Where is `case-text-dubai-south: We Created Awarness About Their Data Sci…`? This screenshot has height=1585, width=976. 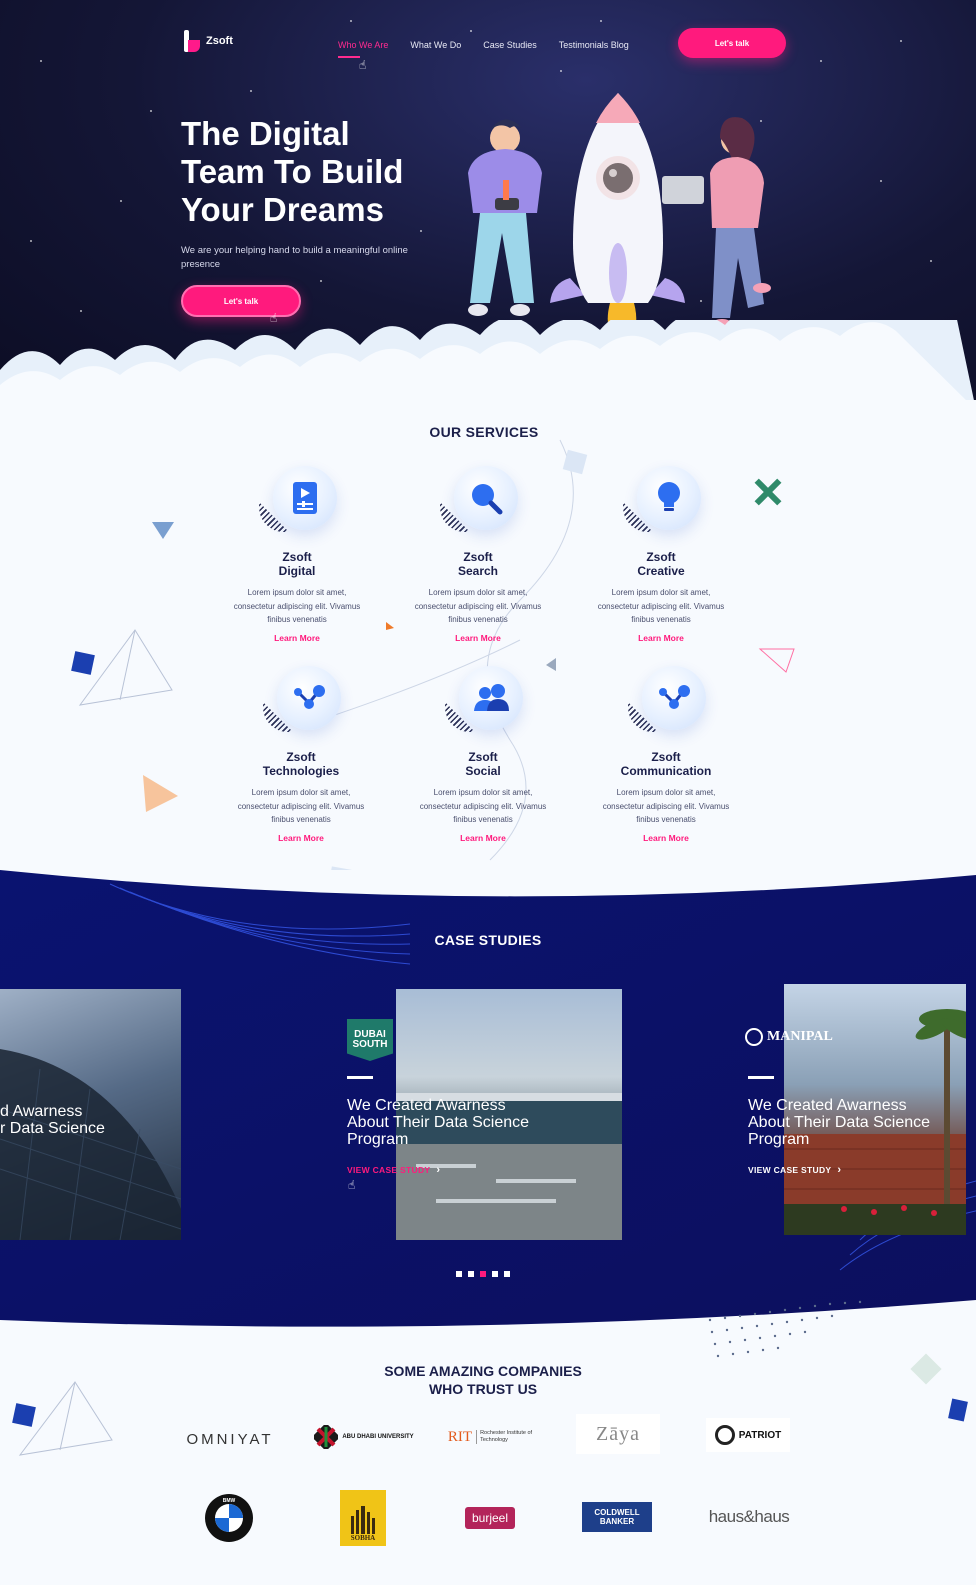 case-text-dubai-south: We Created Awarness About Their Data Sci… is located at coordinates (462, 1127).